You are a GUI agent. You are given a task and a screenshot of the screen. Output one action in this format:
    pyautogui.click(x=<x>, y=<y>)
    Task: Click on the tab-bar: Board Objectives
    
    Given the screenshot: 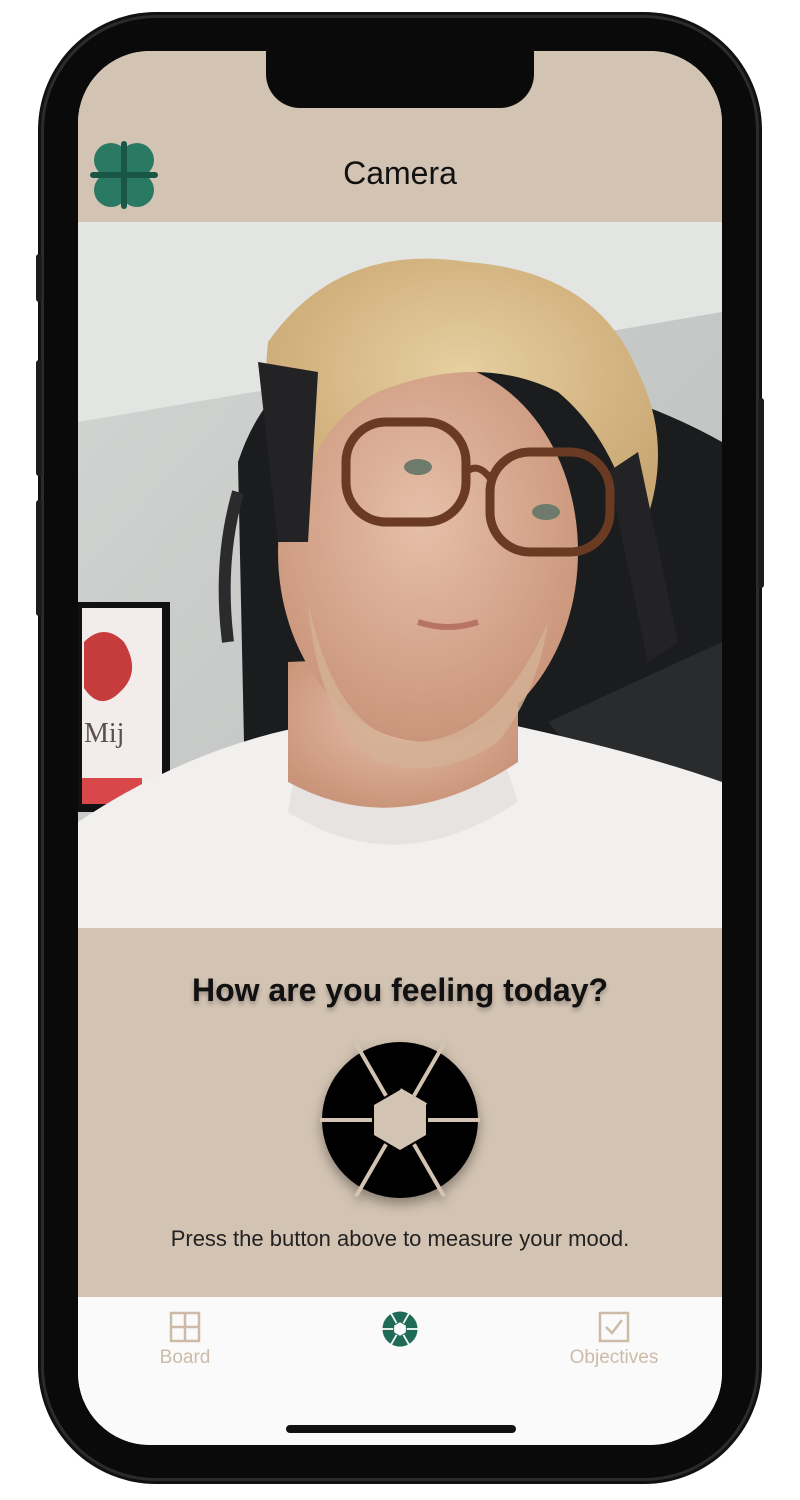 What is the action you would take?
    pyautogui.click(x=400, y=1371)
    